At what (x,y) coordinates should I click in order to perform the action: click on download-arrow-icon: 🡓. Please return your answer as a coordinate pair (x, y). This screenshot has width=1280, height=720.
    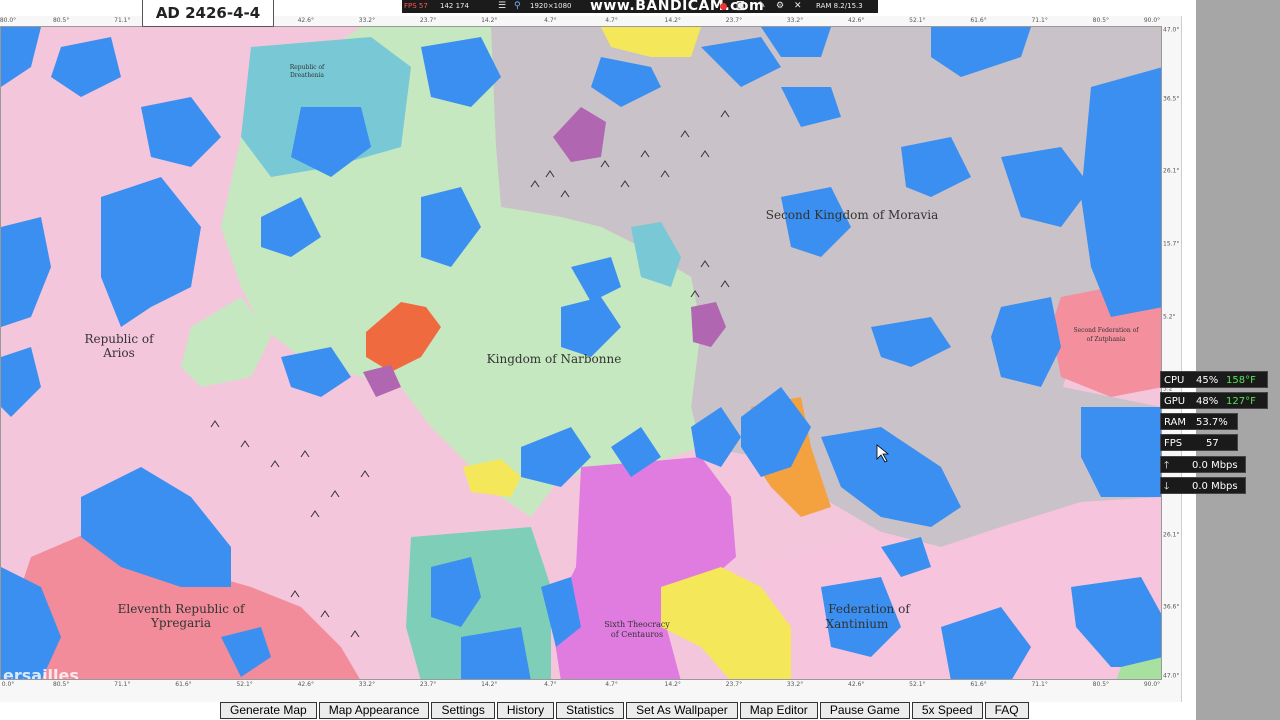
    Looking at the image, I should click on (1167, 486).